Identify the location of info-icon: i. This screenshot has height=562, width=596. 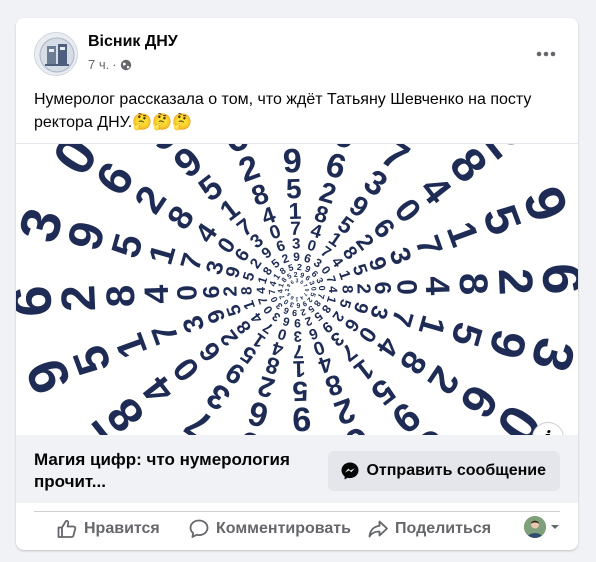
(548, 431).